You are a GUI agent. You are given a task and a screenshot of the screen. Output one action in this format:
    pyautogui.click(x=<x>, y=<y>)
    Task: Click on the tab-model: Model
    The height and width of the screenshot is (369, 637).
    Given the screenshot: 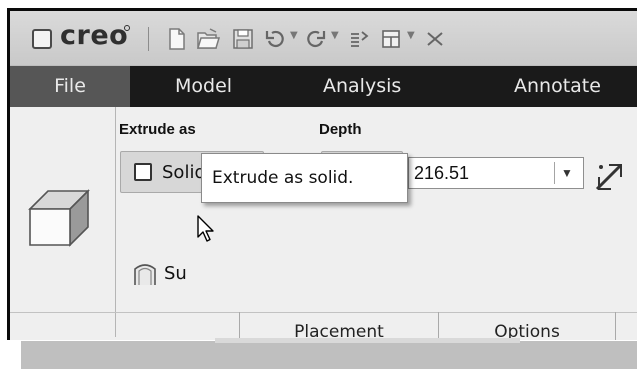 What is the action you would take?
    pyautogui.click(x=203, y=86)
    